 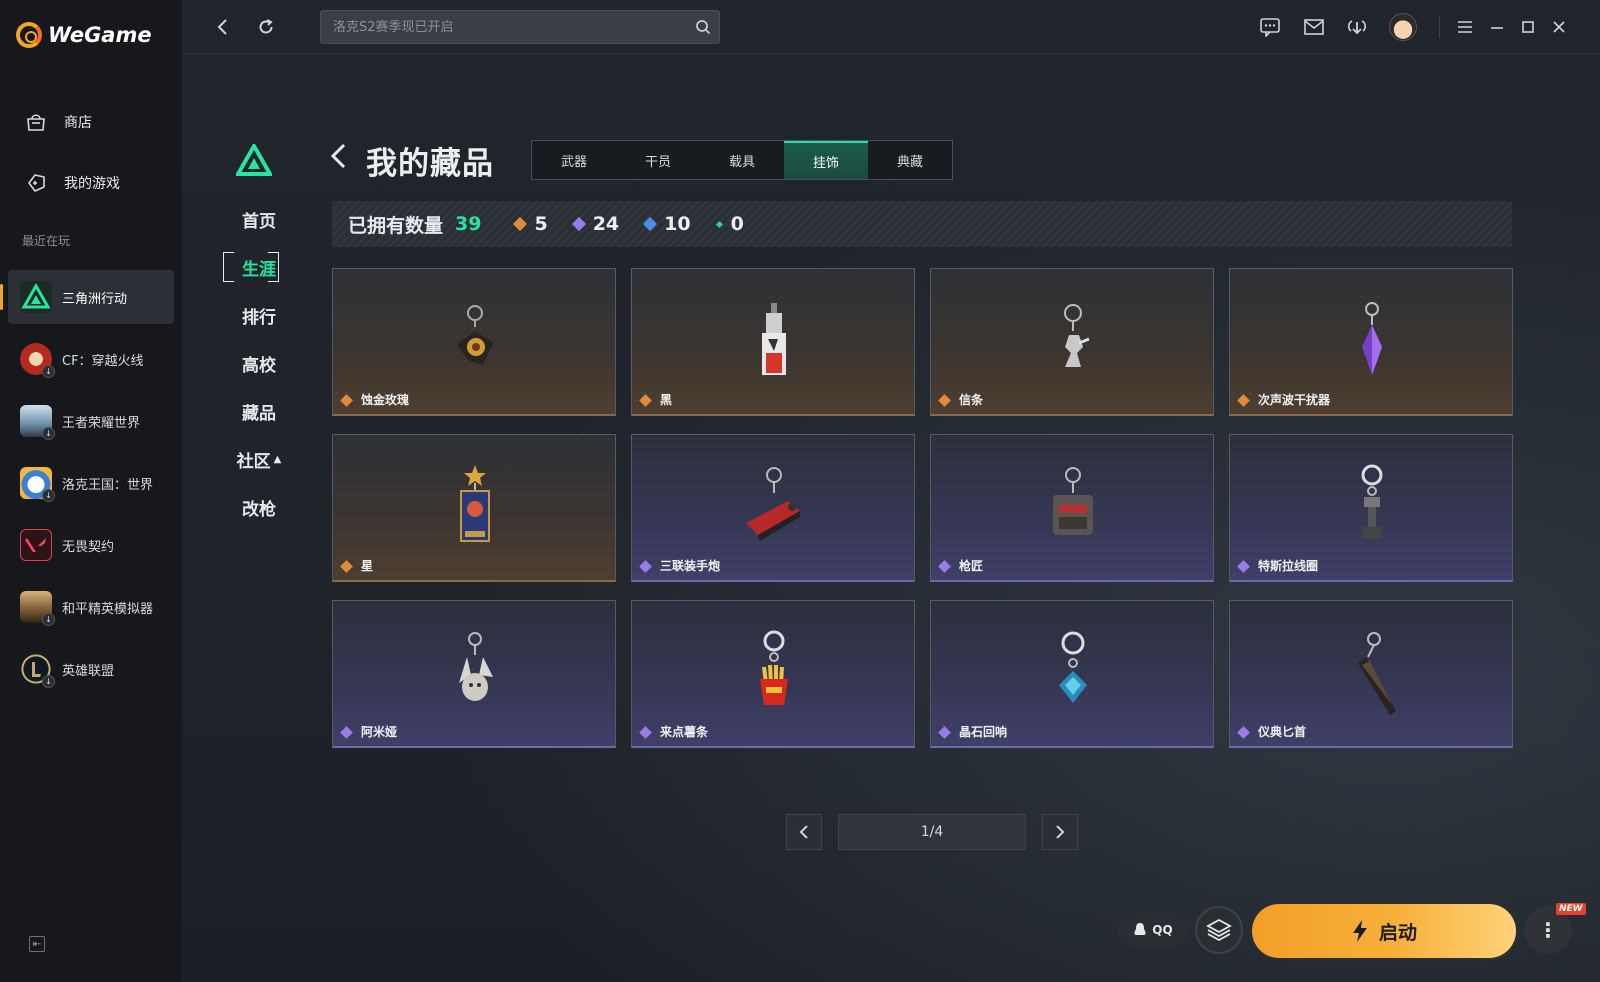 I want to click on tab-charms: 挂饰, so click(x=826, y=160).